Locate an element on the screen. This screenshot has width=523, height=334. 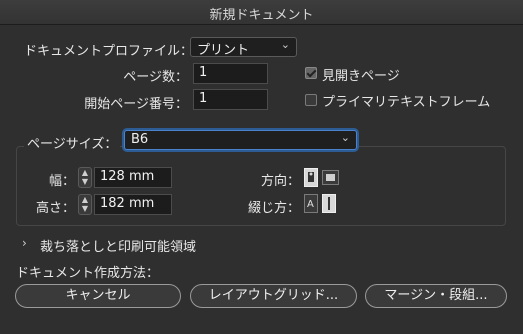
svg-text: A is located at coordinates (310, 204).